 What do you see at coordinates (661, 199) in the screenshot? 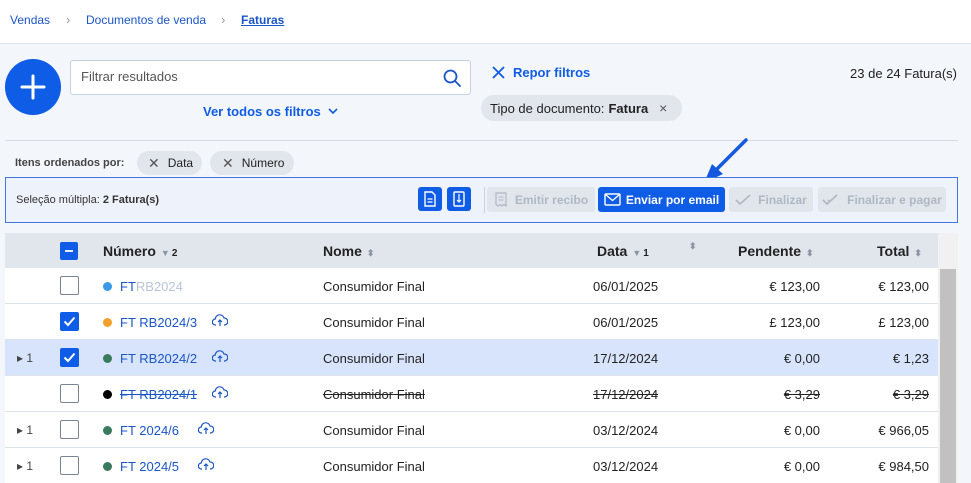
I see `send-email-button: Enviar por email` at bounding box center [661, 199].